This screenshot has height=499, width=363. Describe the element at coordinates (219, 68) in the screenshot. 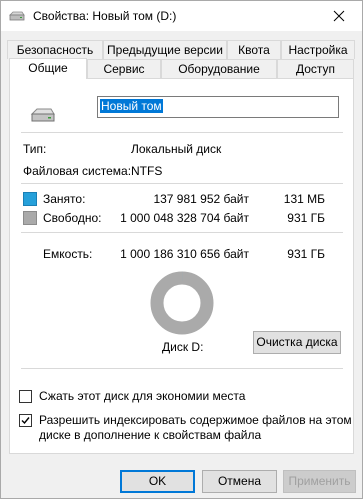

I see `tab-hardware: Оборудование` at that location.